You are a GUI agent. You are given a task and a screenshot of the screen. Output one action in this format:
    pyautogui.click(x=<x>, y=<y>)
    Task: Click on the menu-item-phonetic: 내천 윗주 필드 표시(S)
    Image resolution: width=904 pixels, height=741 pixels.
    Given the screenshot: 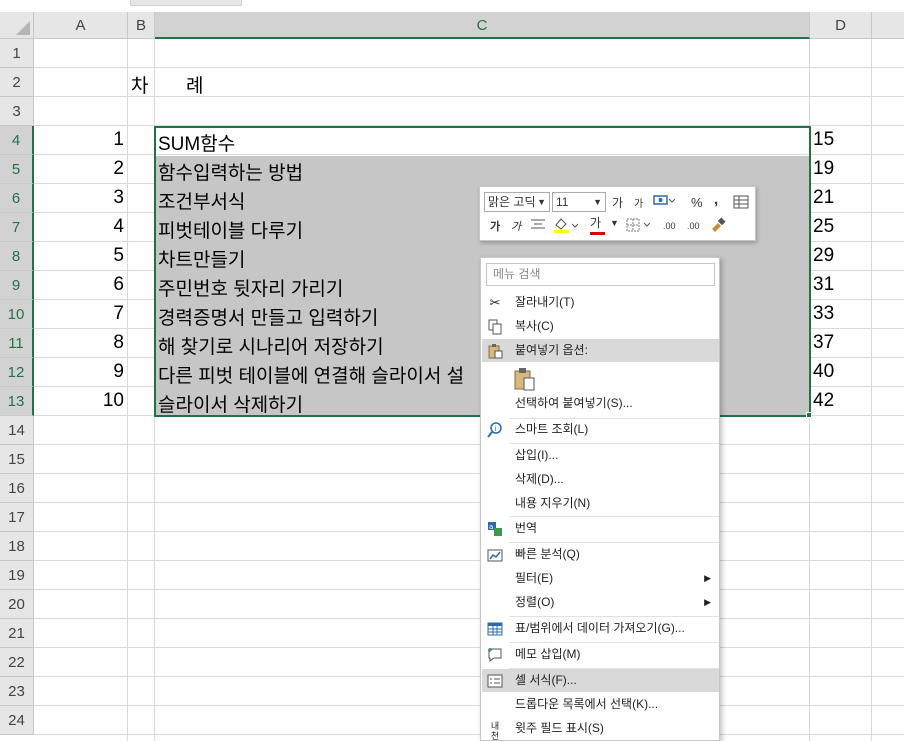 What is the action you would take?
    pyautogui.click(x=600, y=729)
    